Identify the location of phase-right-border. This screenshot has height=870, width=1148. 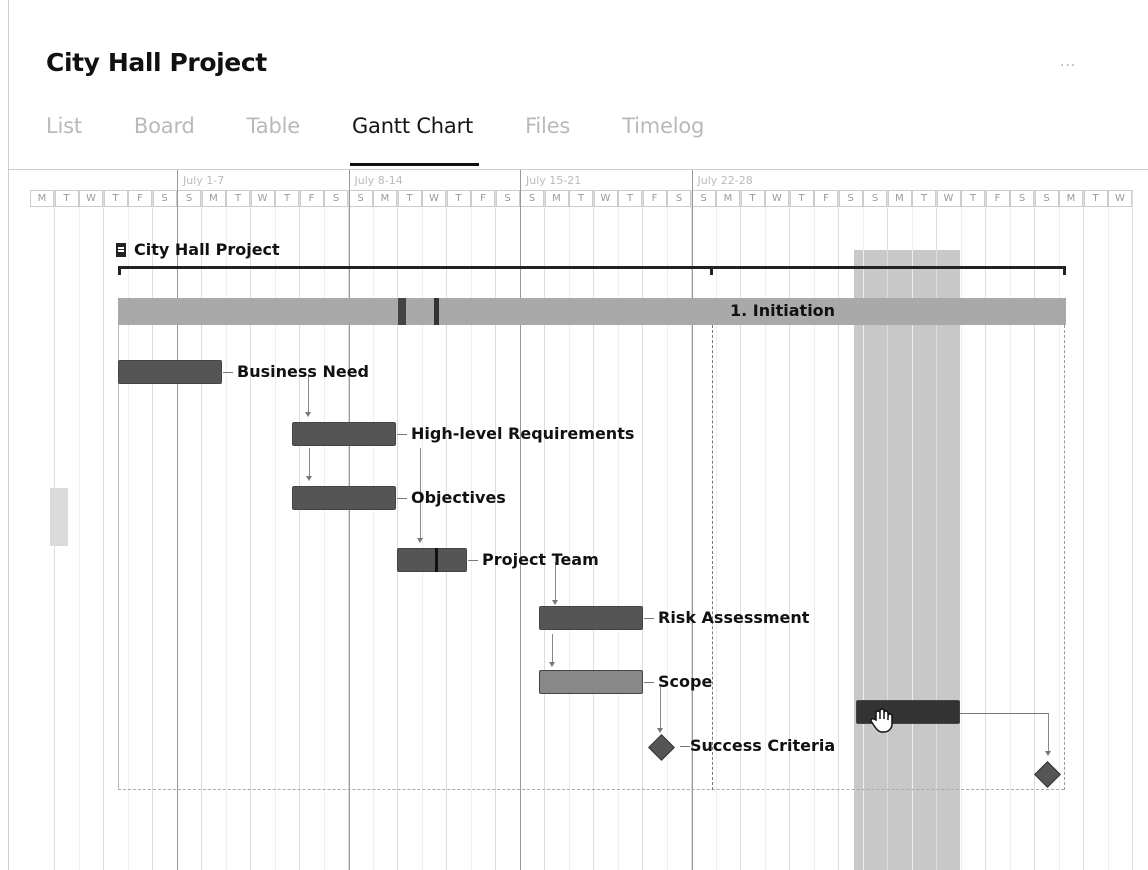
(1064, 557).